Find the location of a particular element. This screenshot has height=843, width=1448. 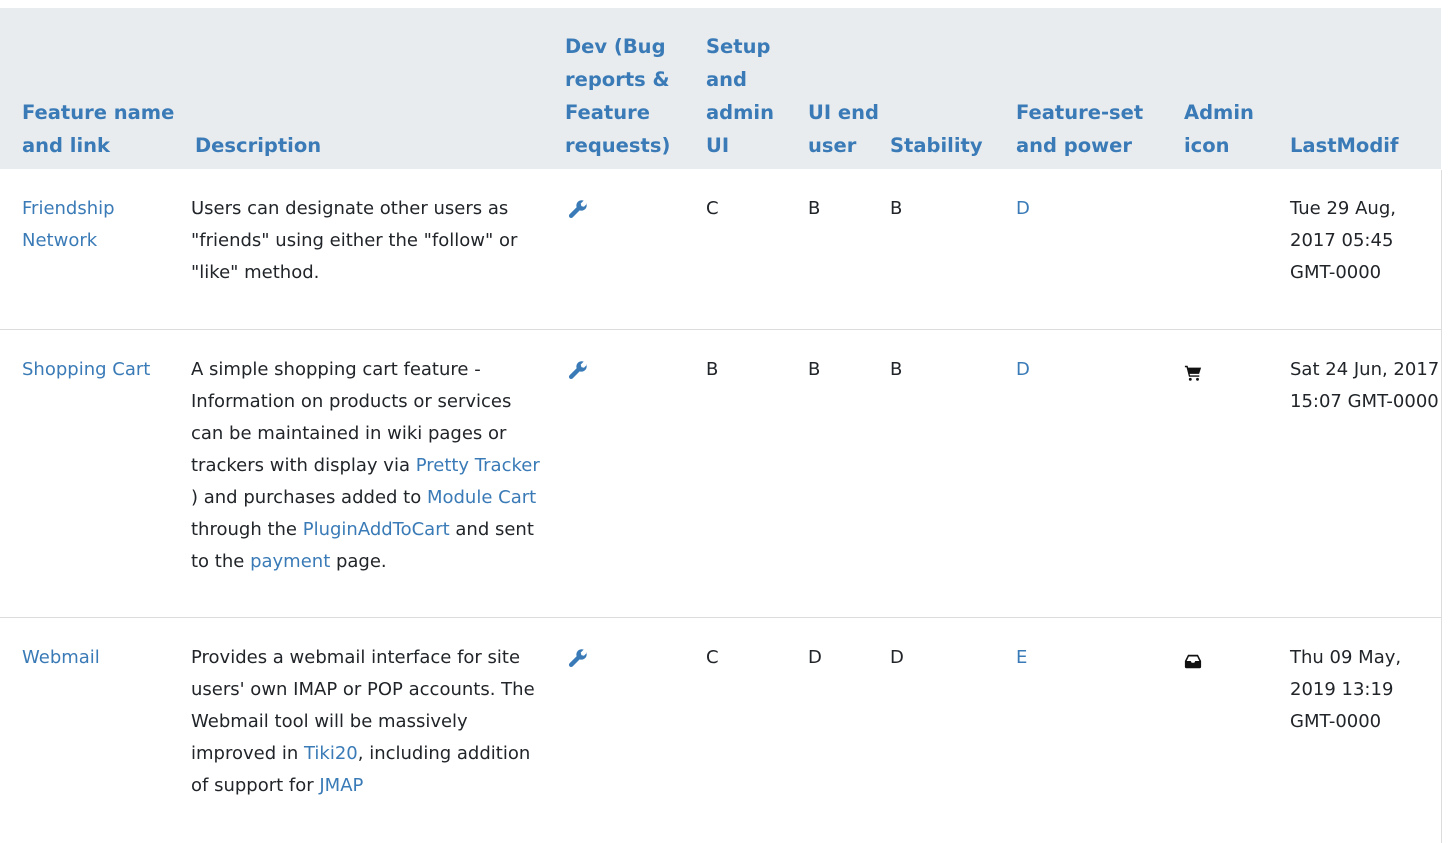

jmap-link: JMAP is located at coordinates (341, 785).